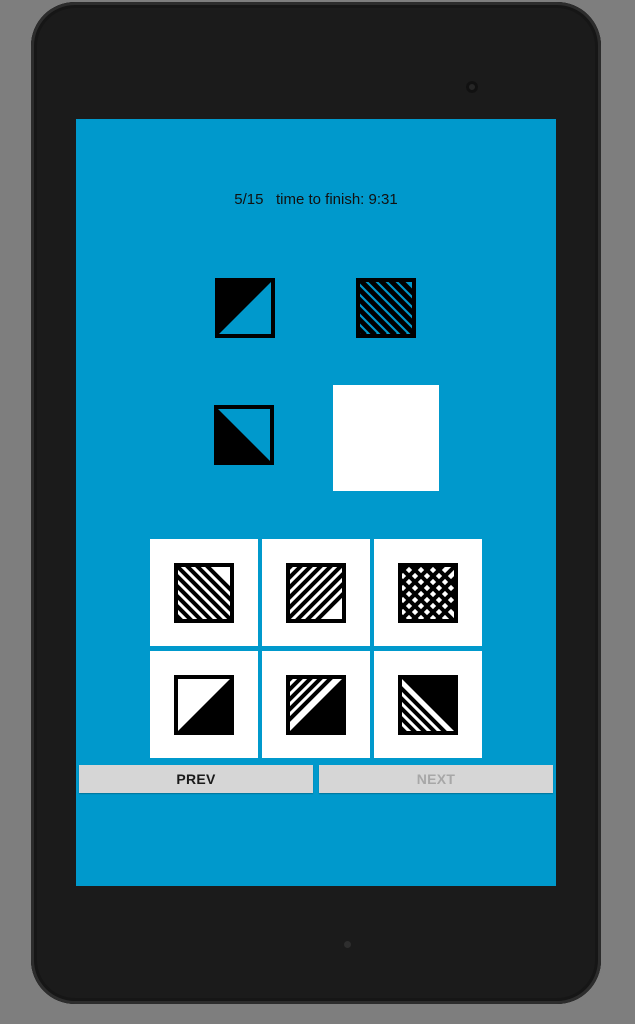  I want to click on diagonal-hatch-down-icon, so click(204, 592).